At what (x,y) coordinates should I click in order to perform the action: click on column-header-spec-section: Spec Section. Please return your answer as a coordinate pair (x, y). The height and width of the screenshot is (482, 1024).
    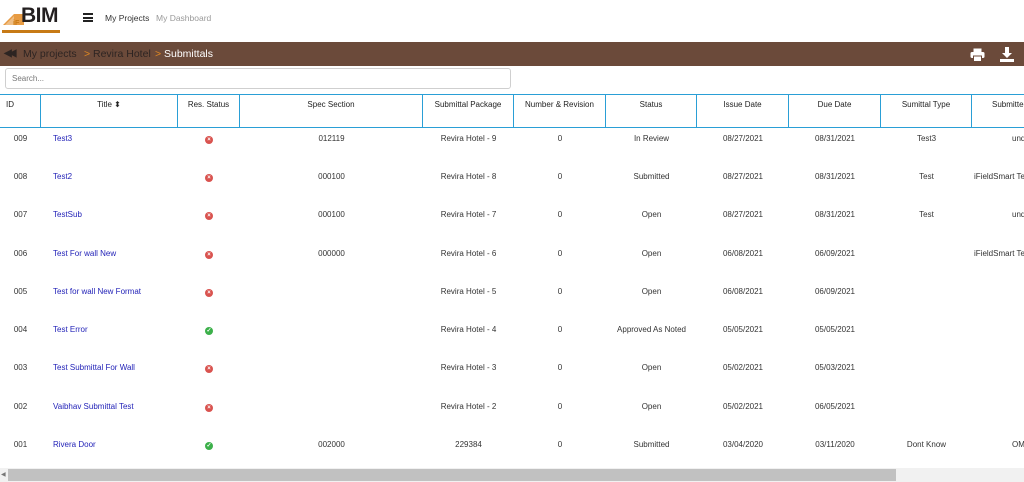
    Looking at the image, I should click on (331, 111).